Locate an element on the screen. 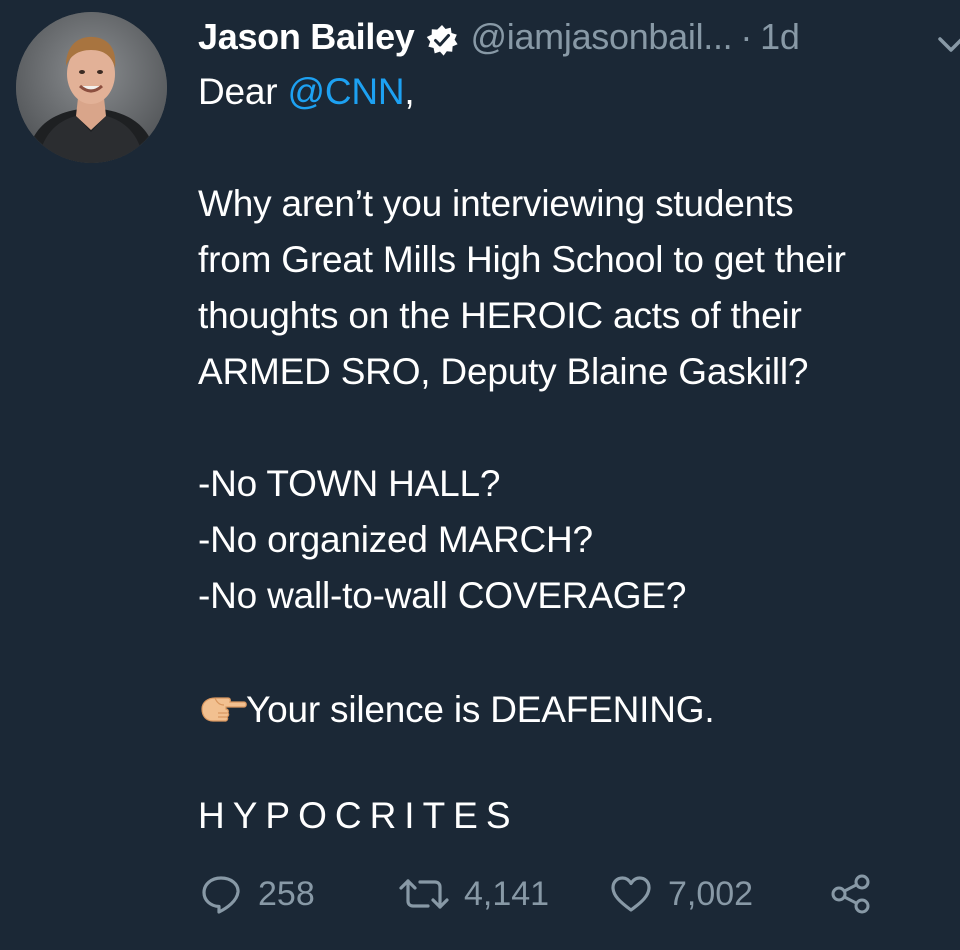 The image size is (960, 950). profile-photo is located at coordinates (91, 87).